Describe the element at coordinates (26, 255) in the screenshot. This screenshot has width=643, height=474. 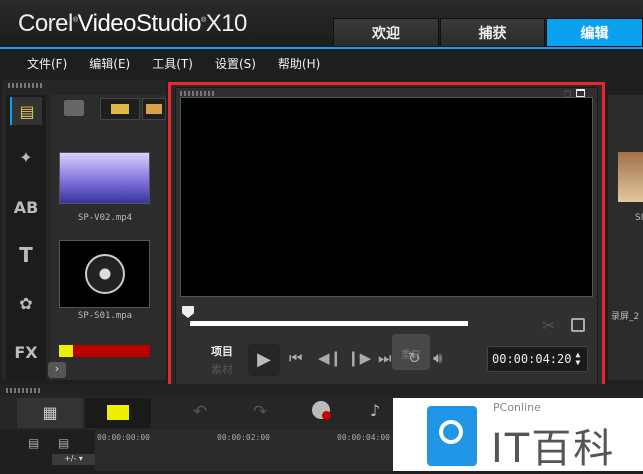
I see `title-icon: T` at that location.